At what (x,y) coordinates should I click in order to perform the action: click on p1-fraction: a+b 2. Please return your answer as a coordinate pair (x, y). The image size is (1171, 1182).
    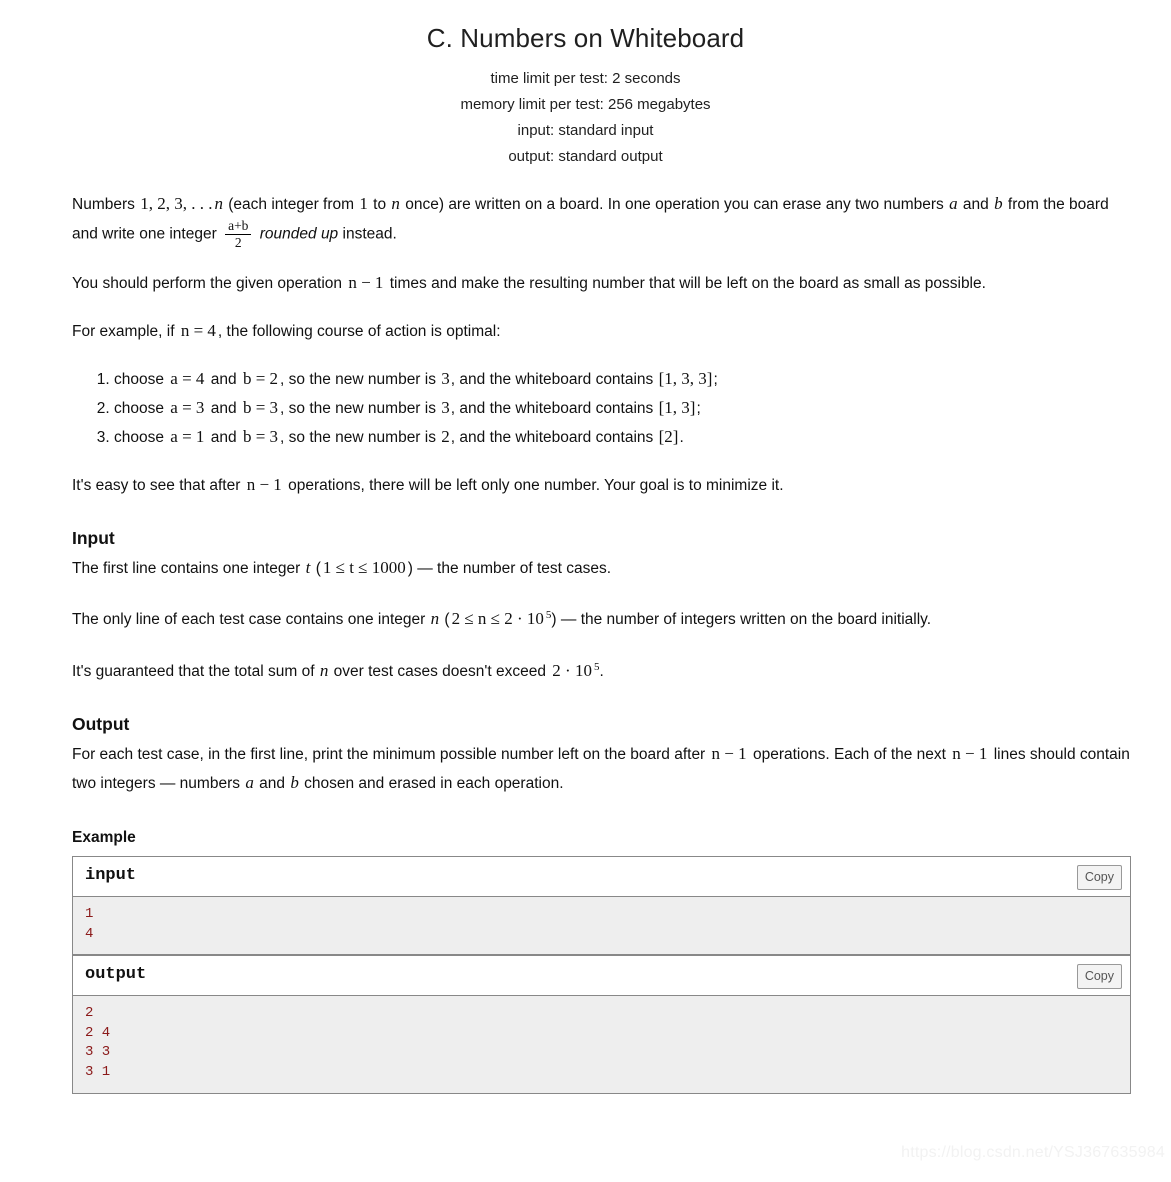
    Looking at the image, I should click on (238, 234).